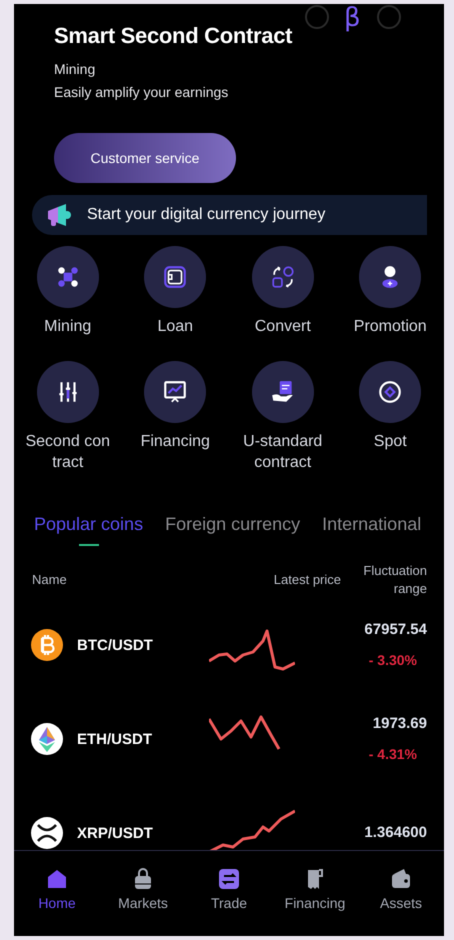 This screenshot has height=940, width=454. I want to click on market-tab: International, so click(372, 529).